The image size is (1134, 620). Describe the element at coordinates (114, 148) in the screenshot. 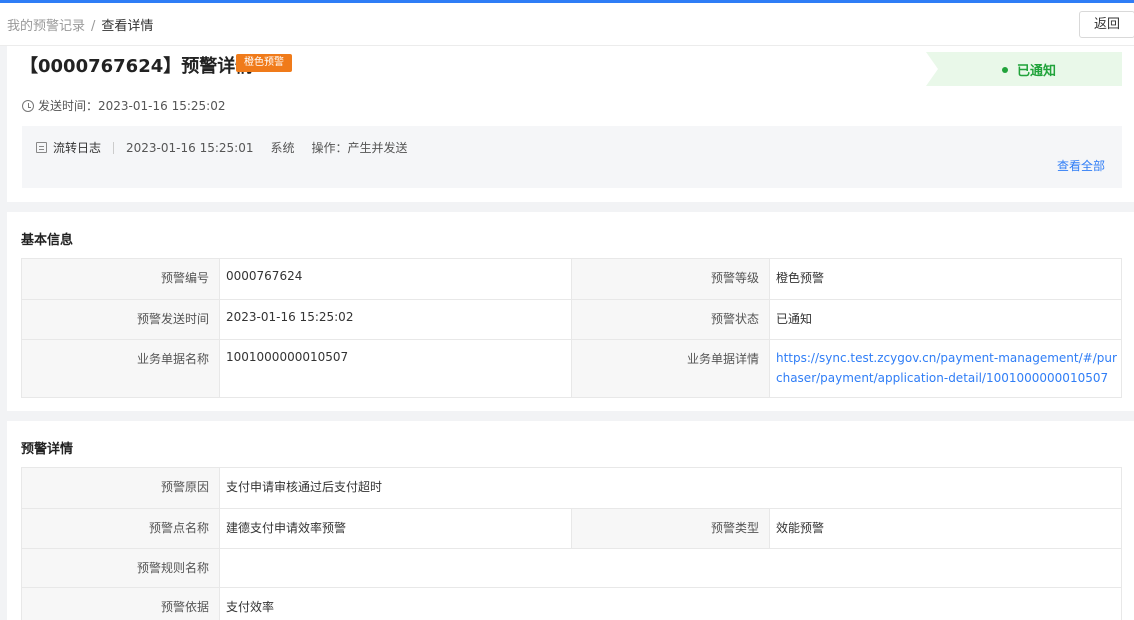

I see `log-divider` at that location.